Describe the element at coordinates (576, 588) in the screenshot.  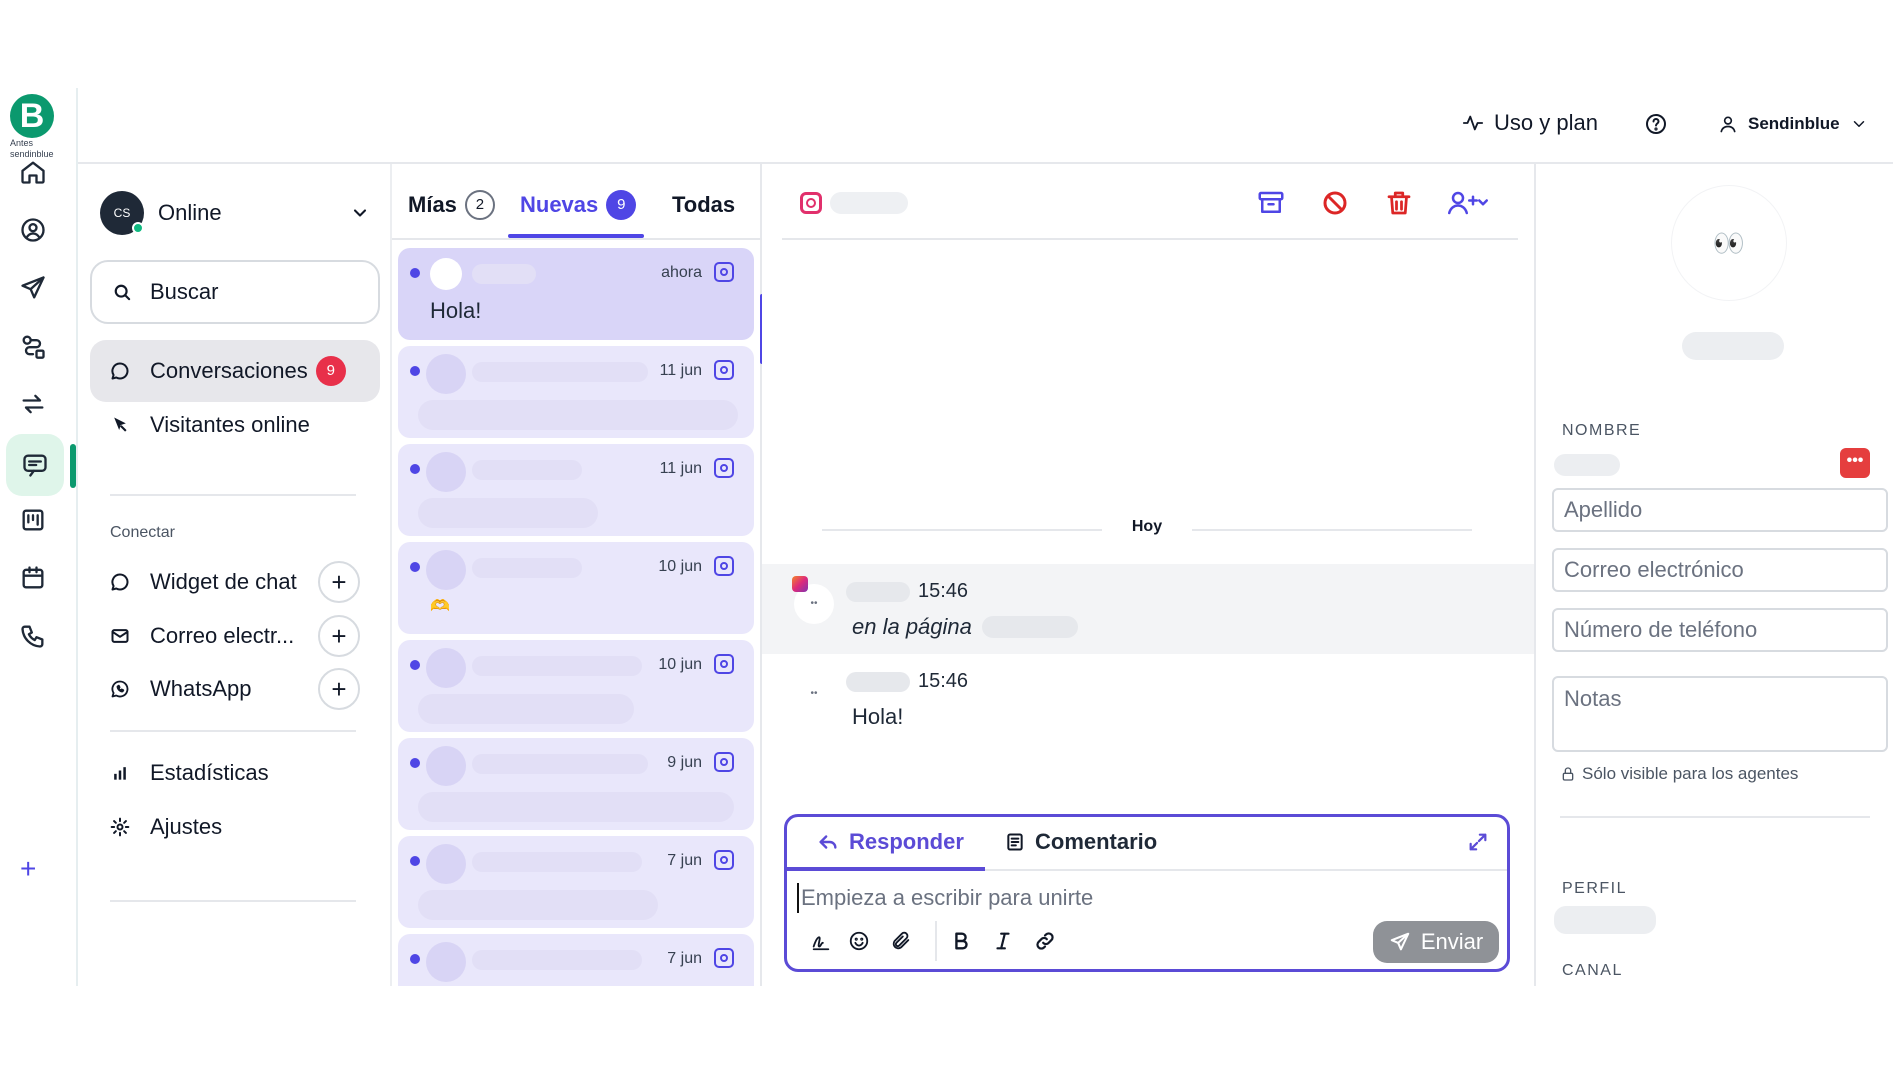
I see `conversation-item: 10 jun 🫶` at that location.